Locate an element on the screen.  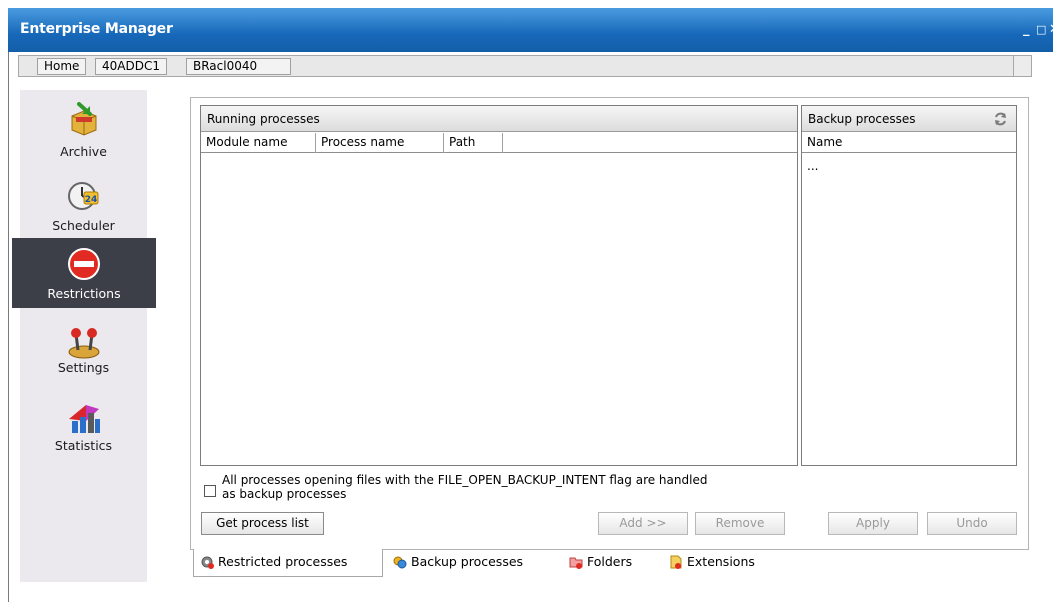
sidebar-item-label: Scheduler is located at coordinates (83, 225).